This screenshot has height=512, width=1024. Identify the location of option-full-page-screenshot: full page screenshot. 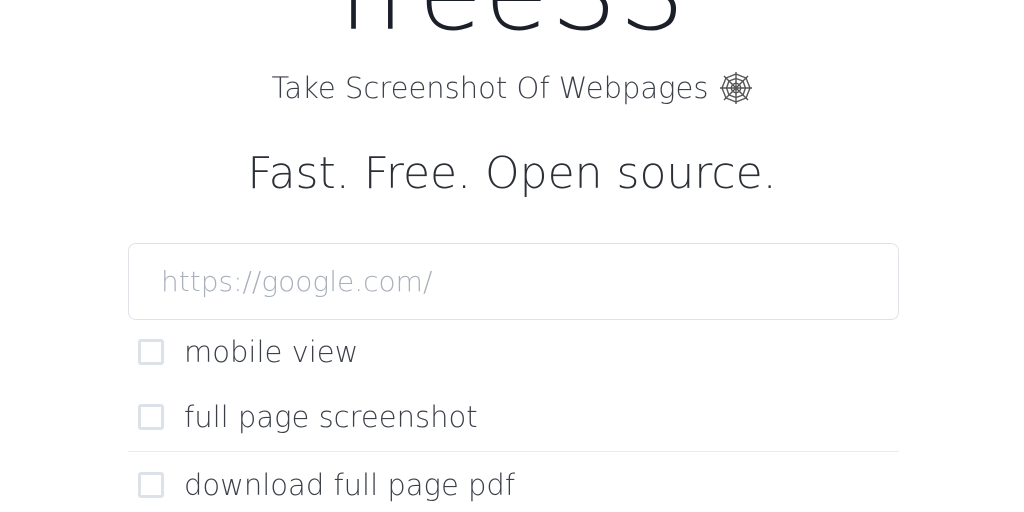
(308, 417).